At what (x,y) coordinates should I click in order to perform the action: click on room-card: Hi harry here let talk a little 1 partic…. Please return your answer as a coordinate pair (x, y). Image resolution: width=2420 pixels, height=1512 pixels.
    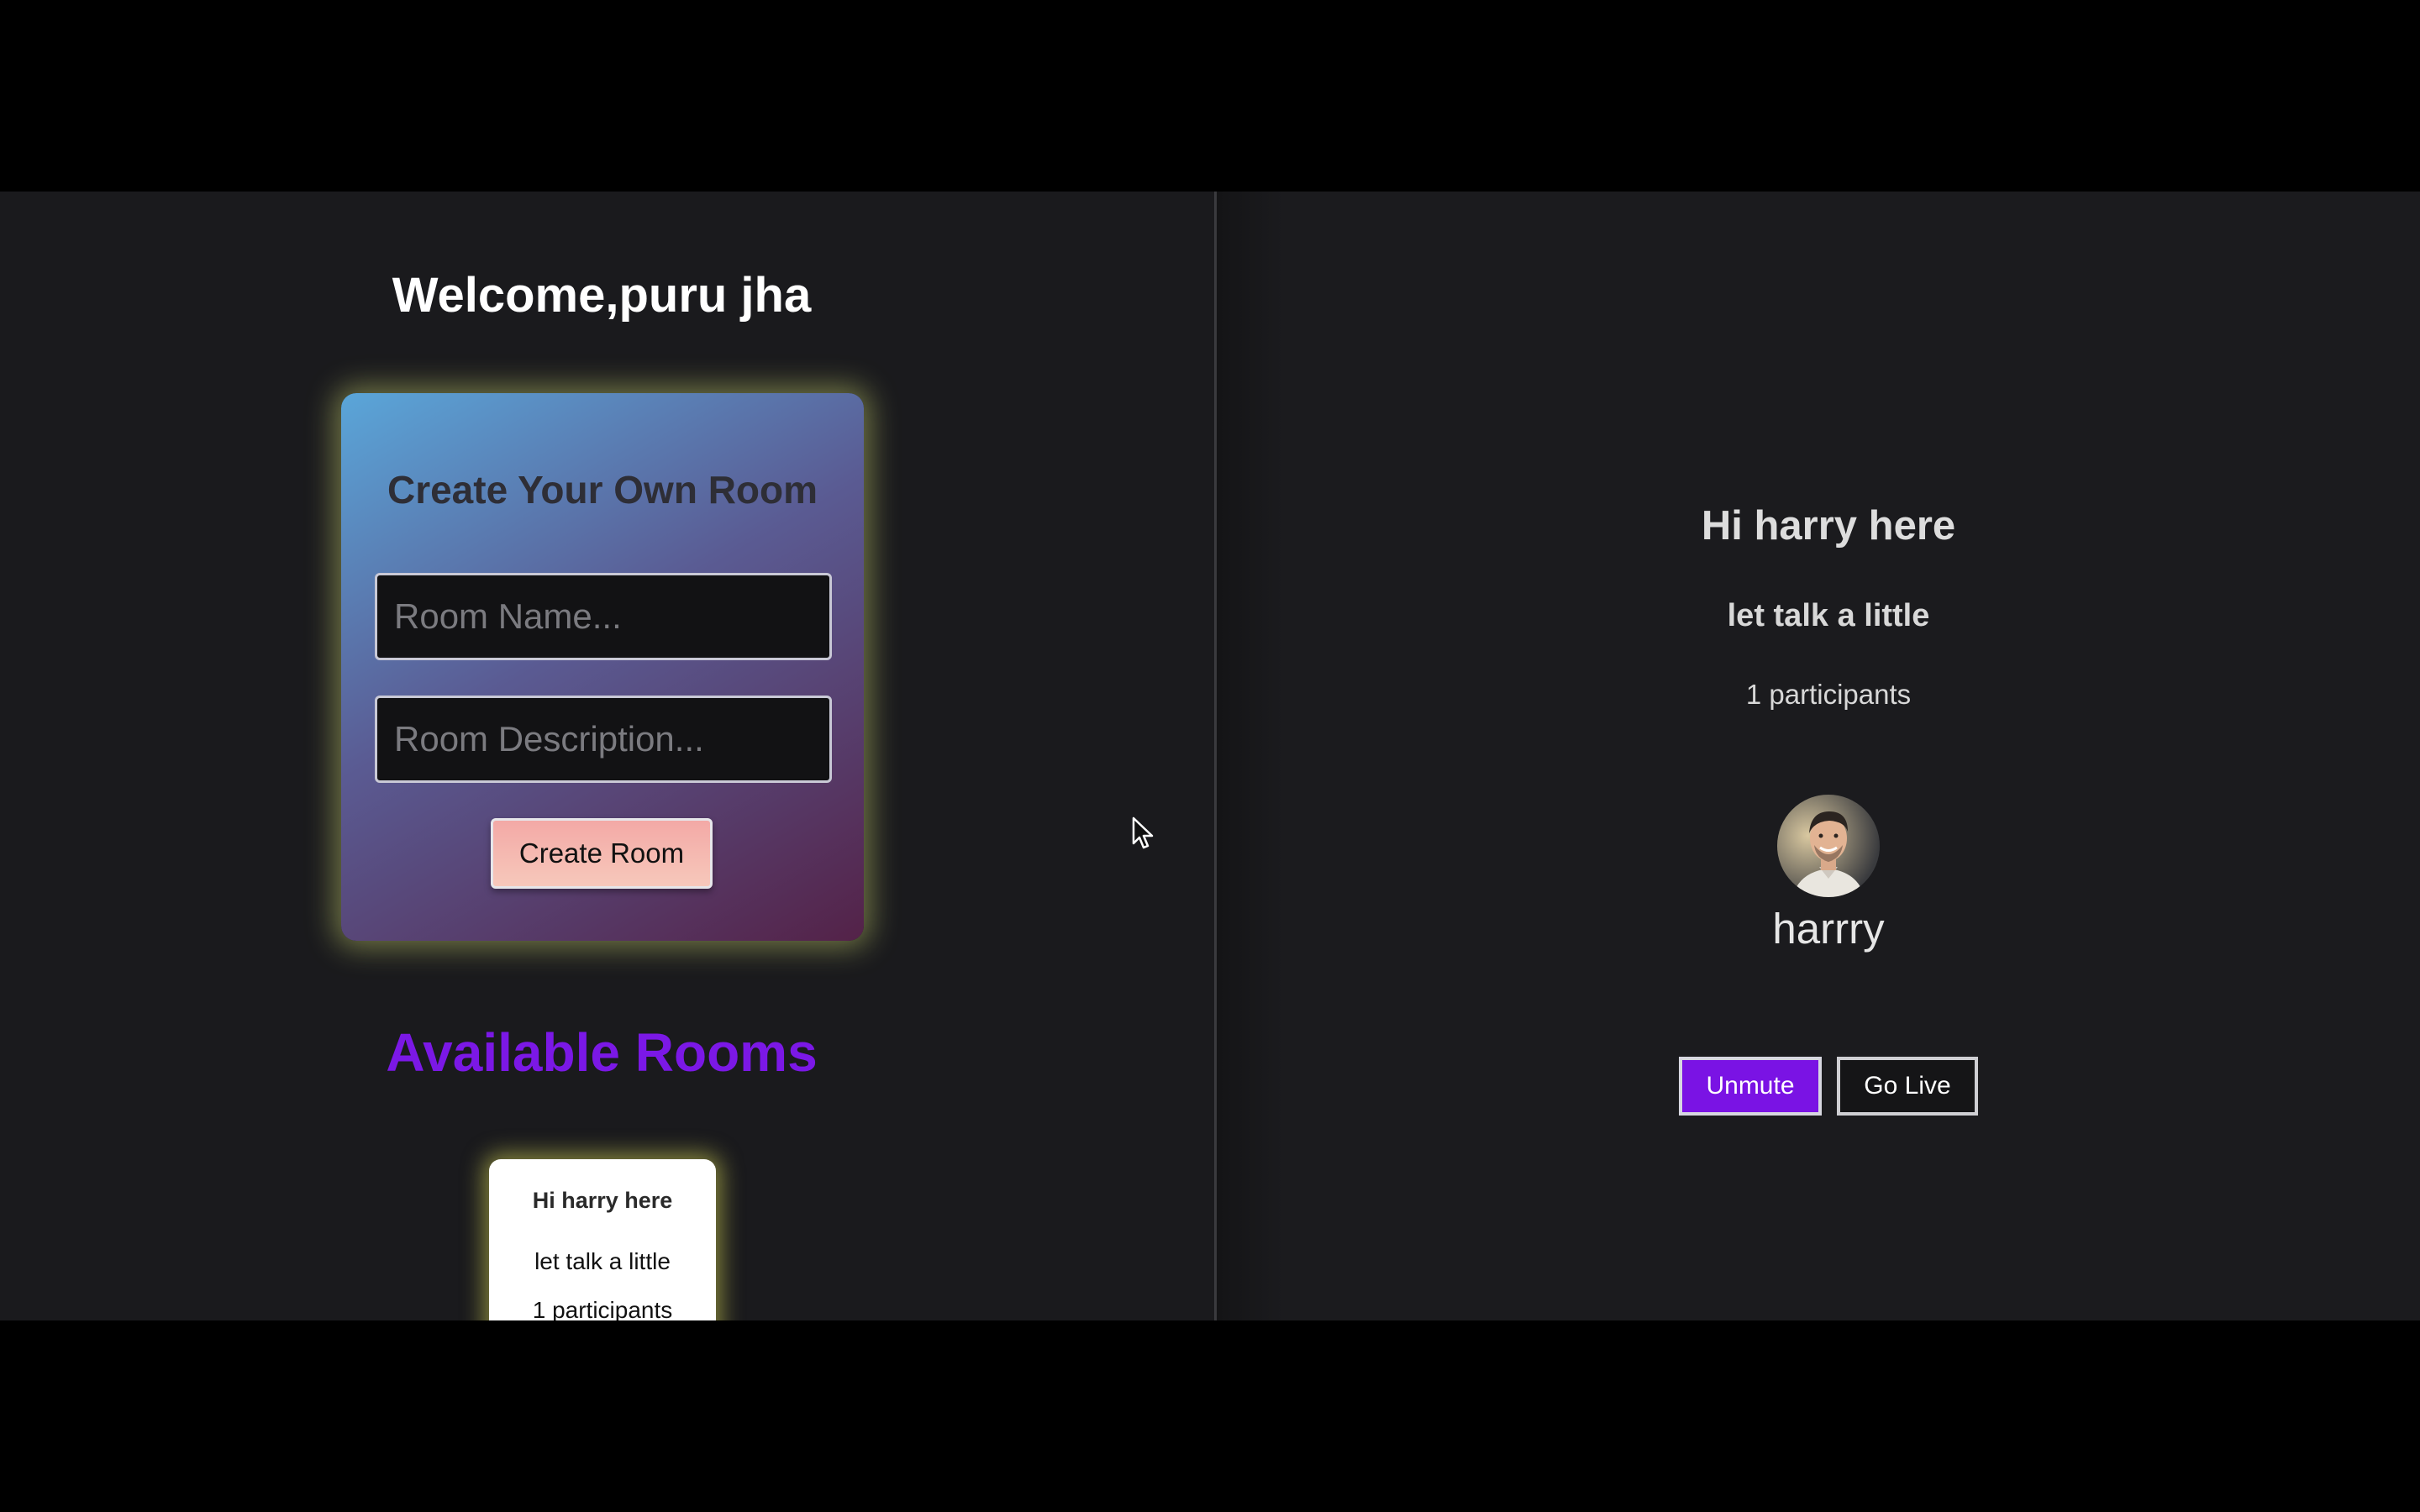
    Looking at the image, I should click on (602, 1239).